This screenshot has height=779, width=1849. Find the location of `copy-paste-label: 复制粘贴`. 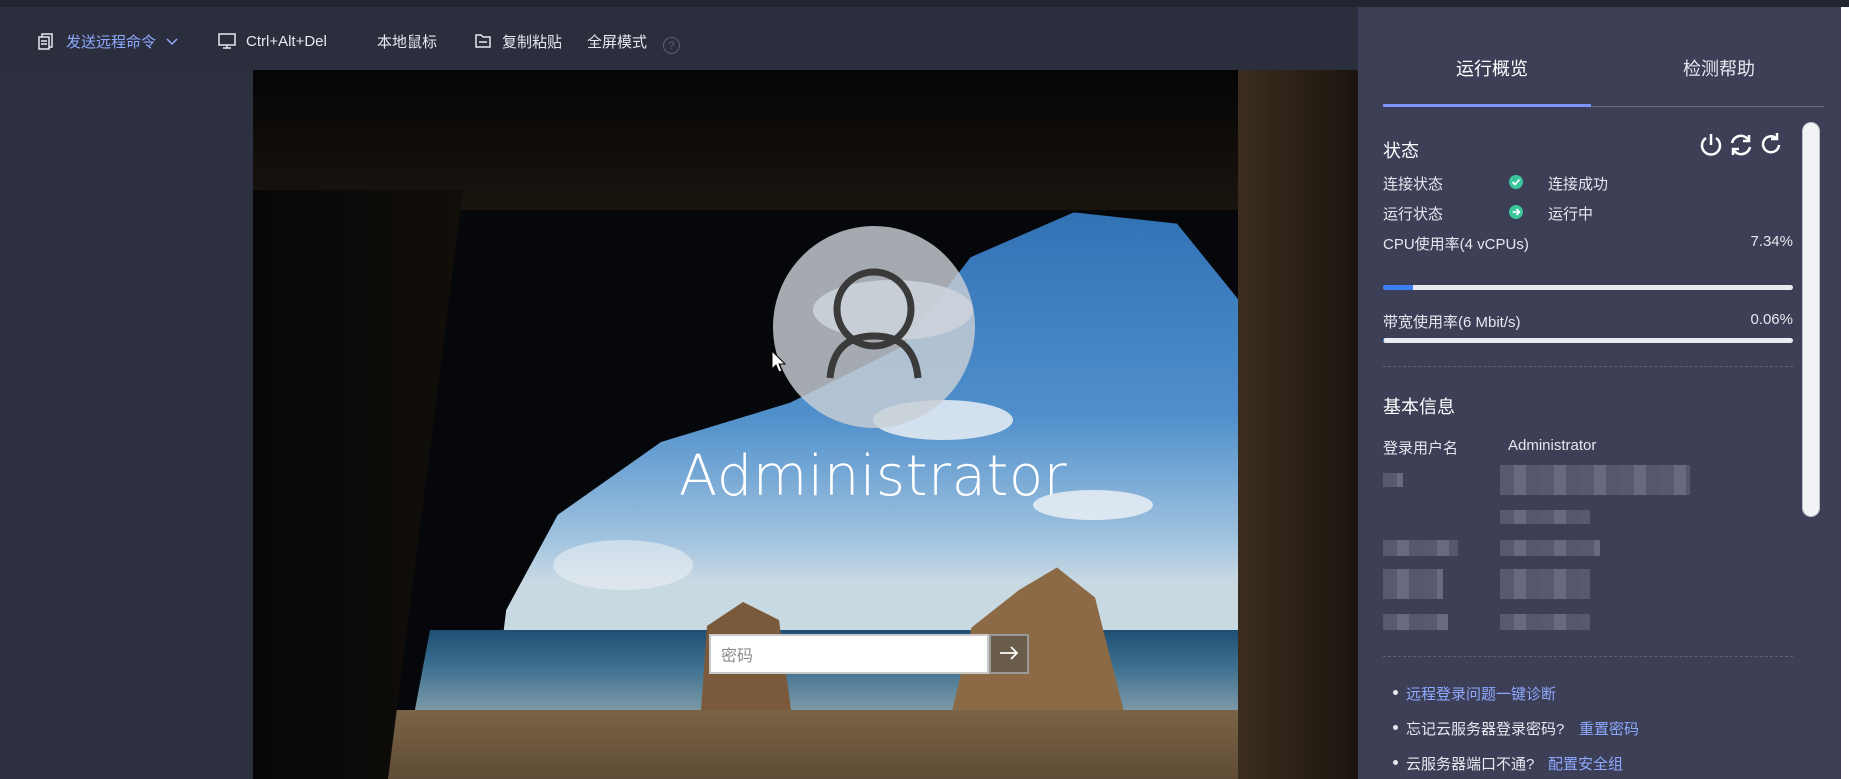

copy-paste-label: 复制粘贴 is located at coordinates (532, 42).